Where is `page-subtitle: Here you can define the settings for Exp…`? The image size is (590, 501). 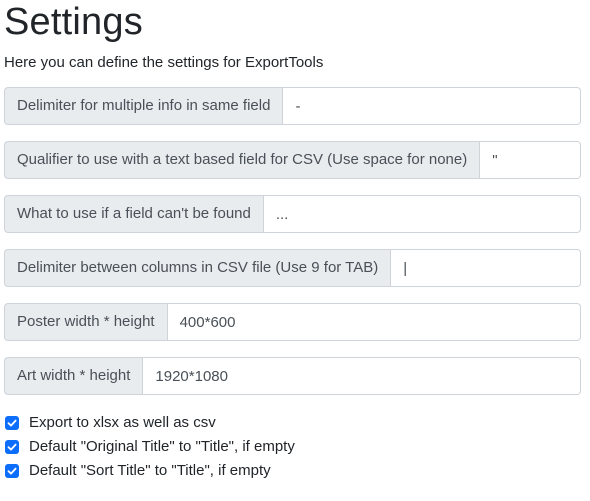 page-subtitle: Here you can define the settings for Exp… is located at coordinates (164, 62).